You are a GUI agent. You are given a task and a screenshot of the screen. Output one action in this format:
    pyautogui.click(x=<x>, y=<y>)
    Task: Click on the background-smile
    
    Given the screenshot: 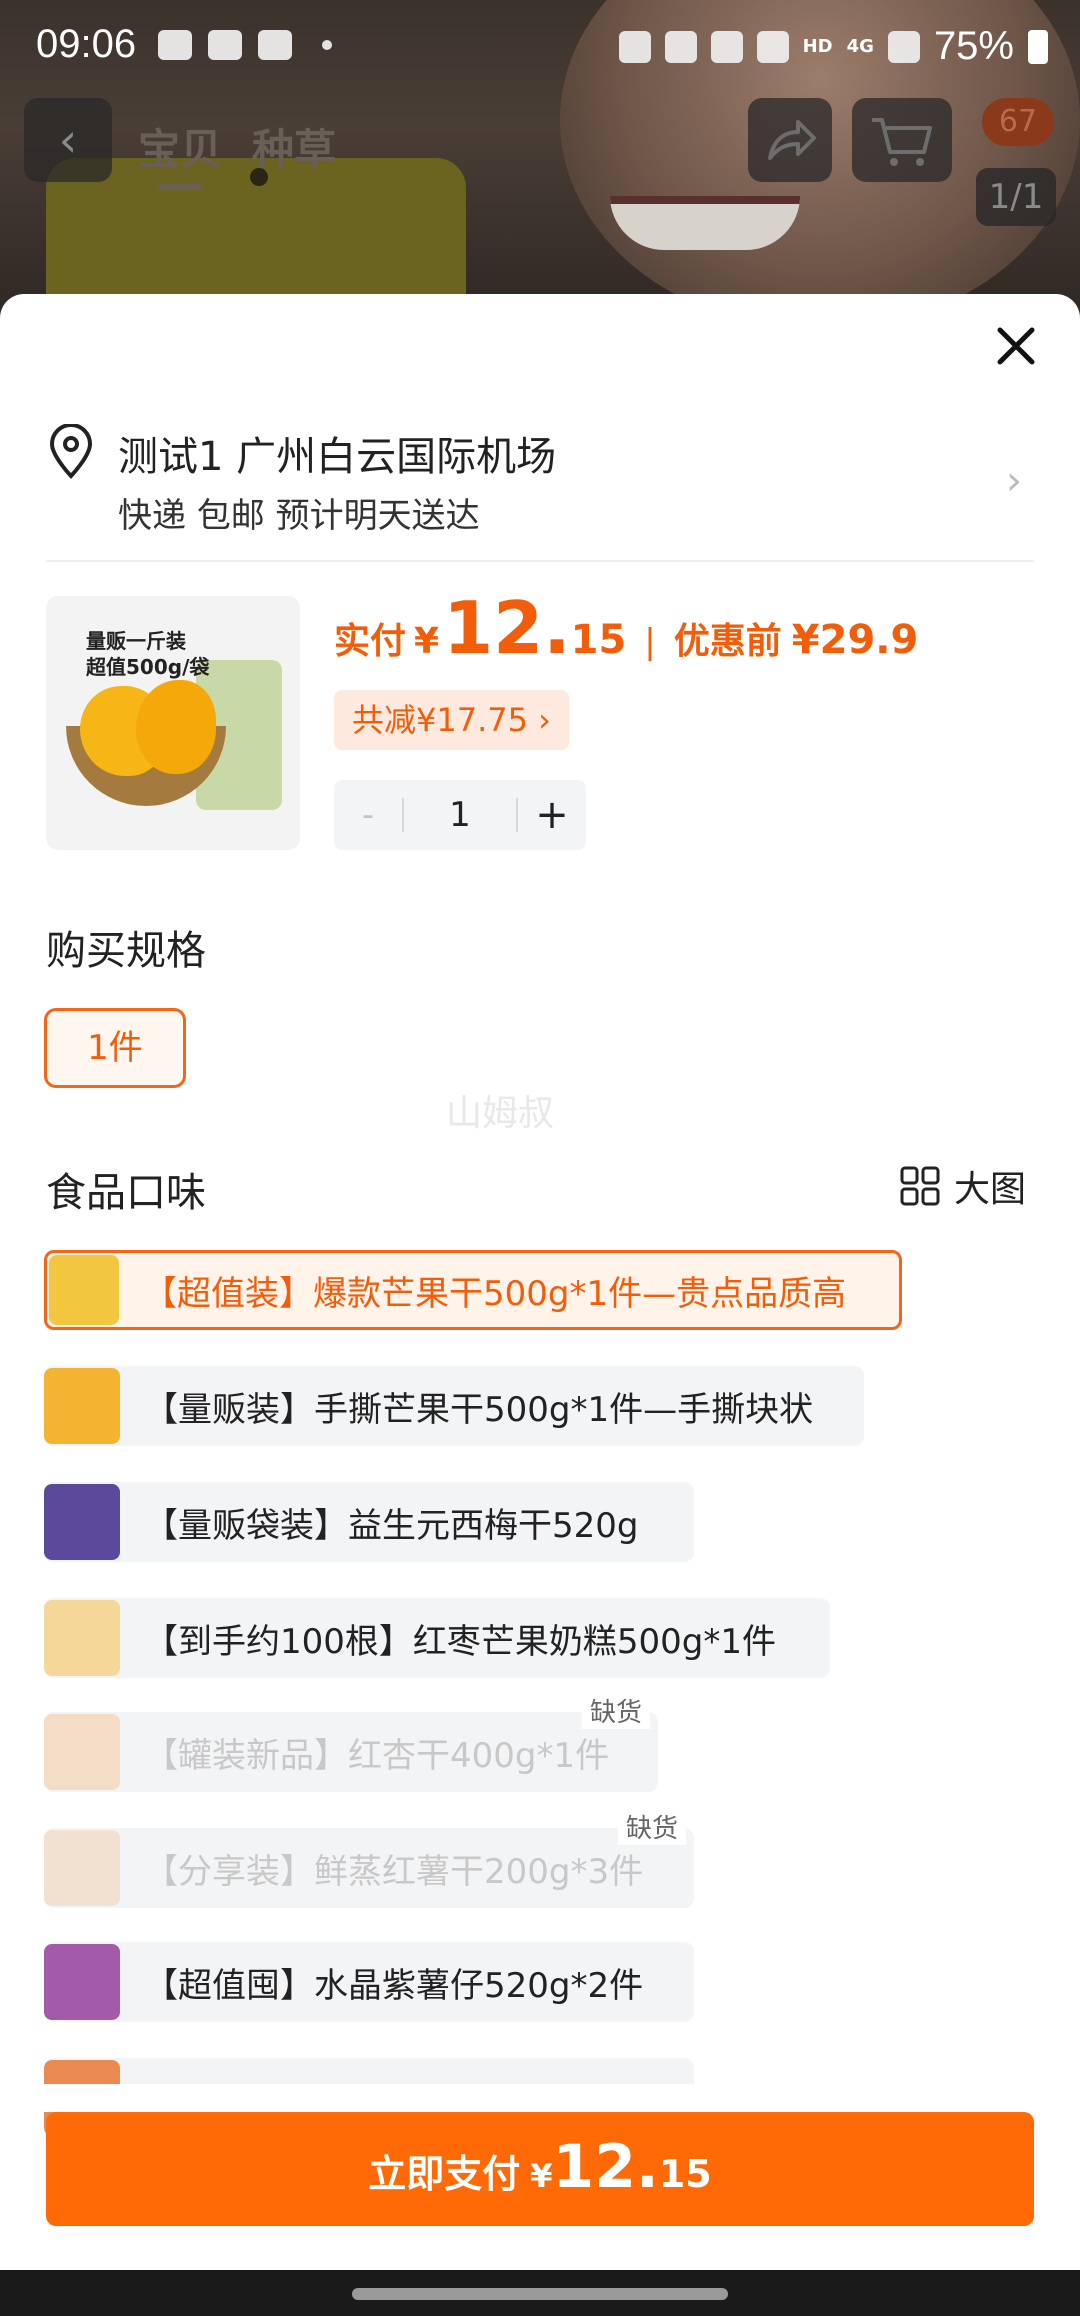 What is the action you would take?
    pyautogui.click(x=705, y=223)
    